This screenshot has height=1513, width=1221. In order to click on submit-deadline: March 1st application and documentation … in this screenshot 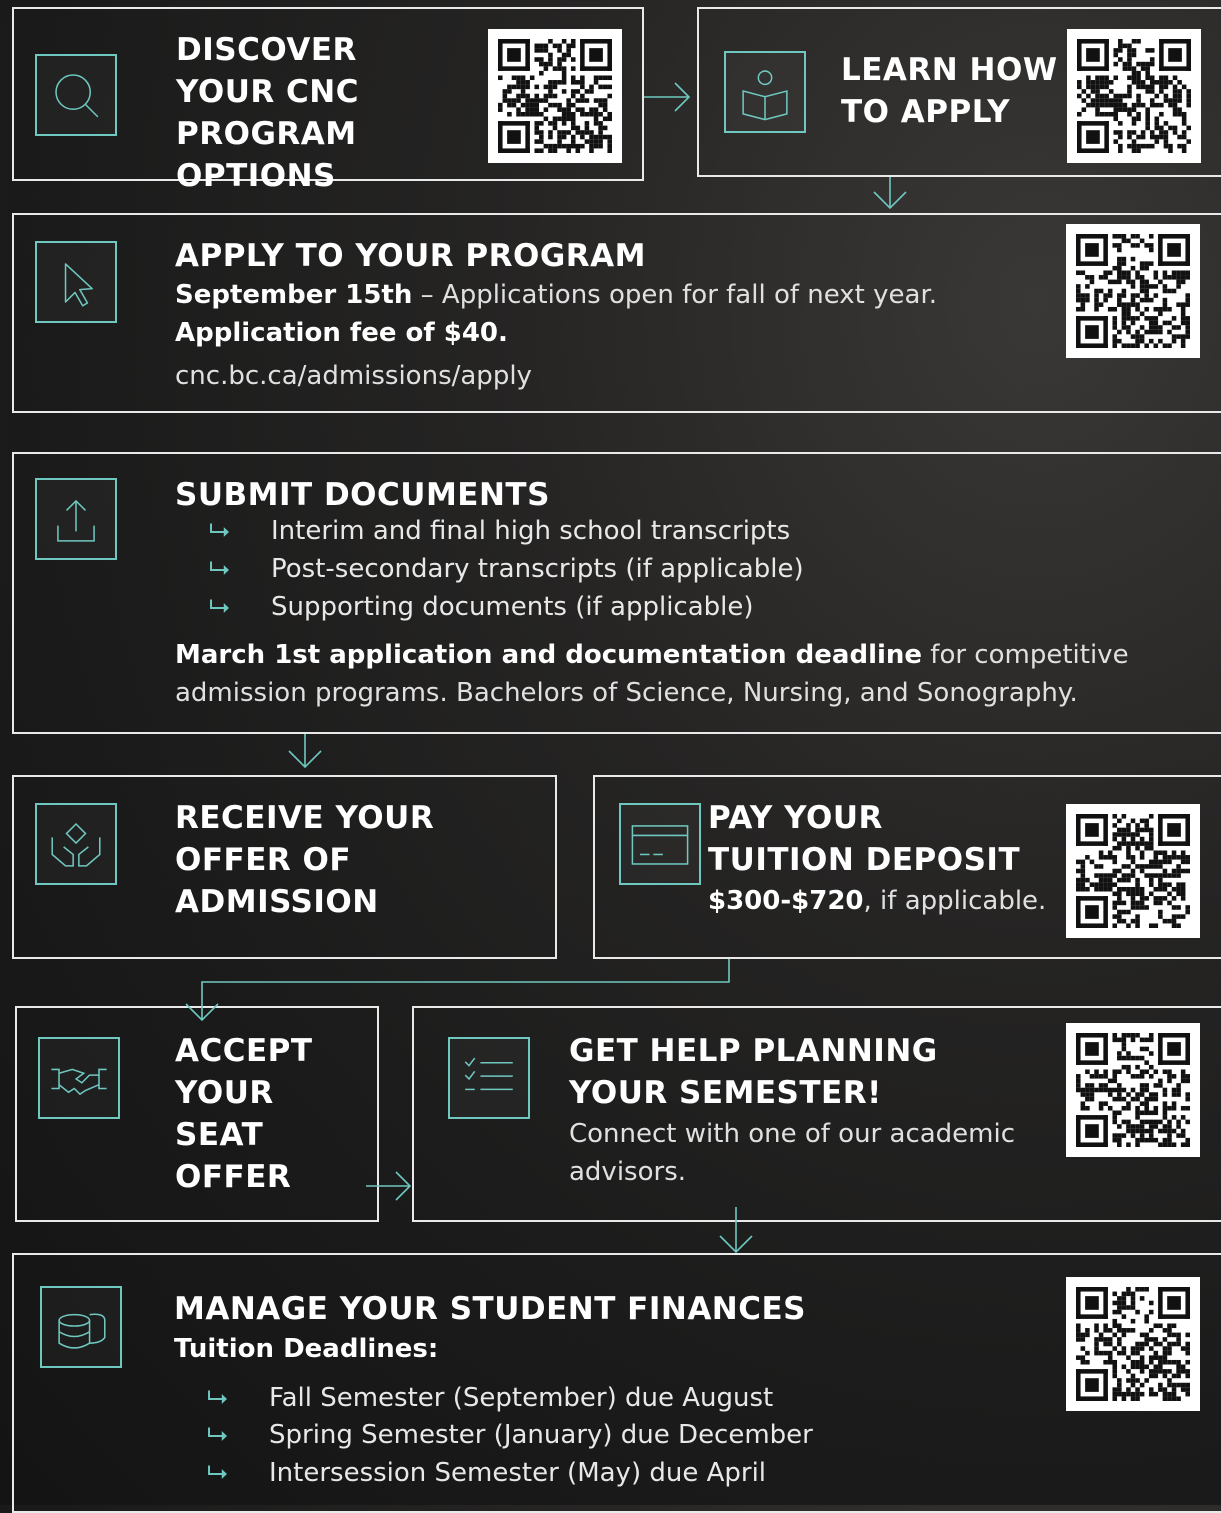, I will do `click(652, 655)`.